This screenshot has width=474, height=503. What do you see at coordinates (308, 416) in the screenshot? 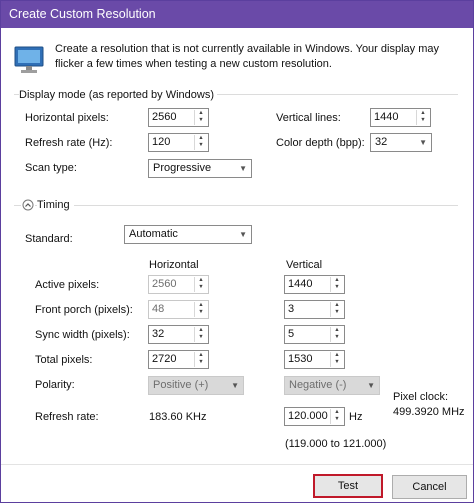
I see `vertical-refresh-value: 120.000` at bounding box center [308, 416].